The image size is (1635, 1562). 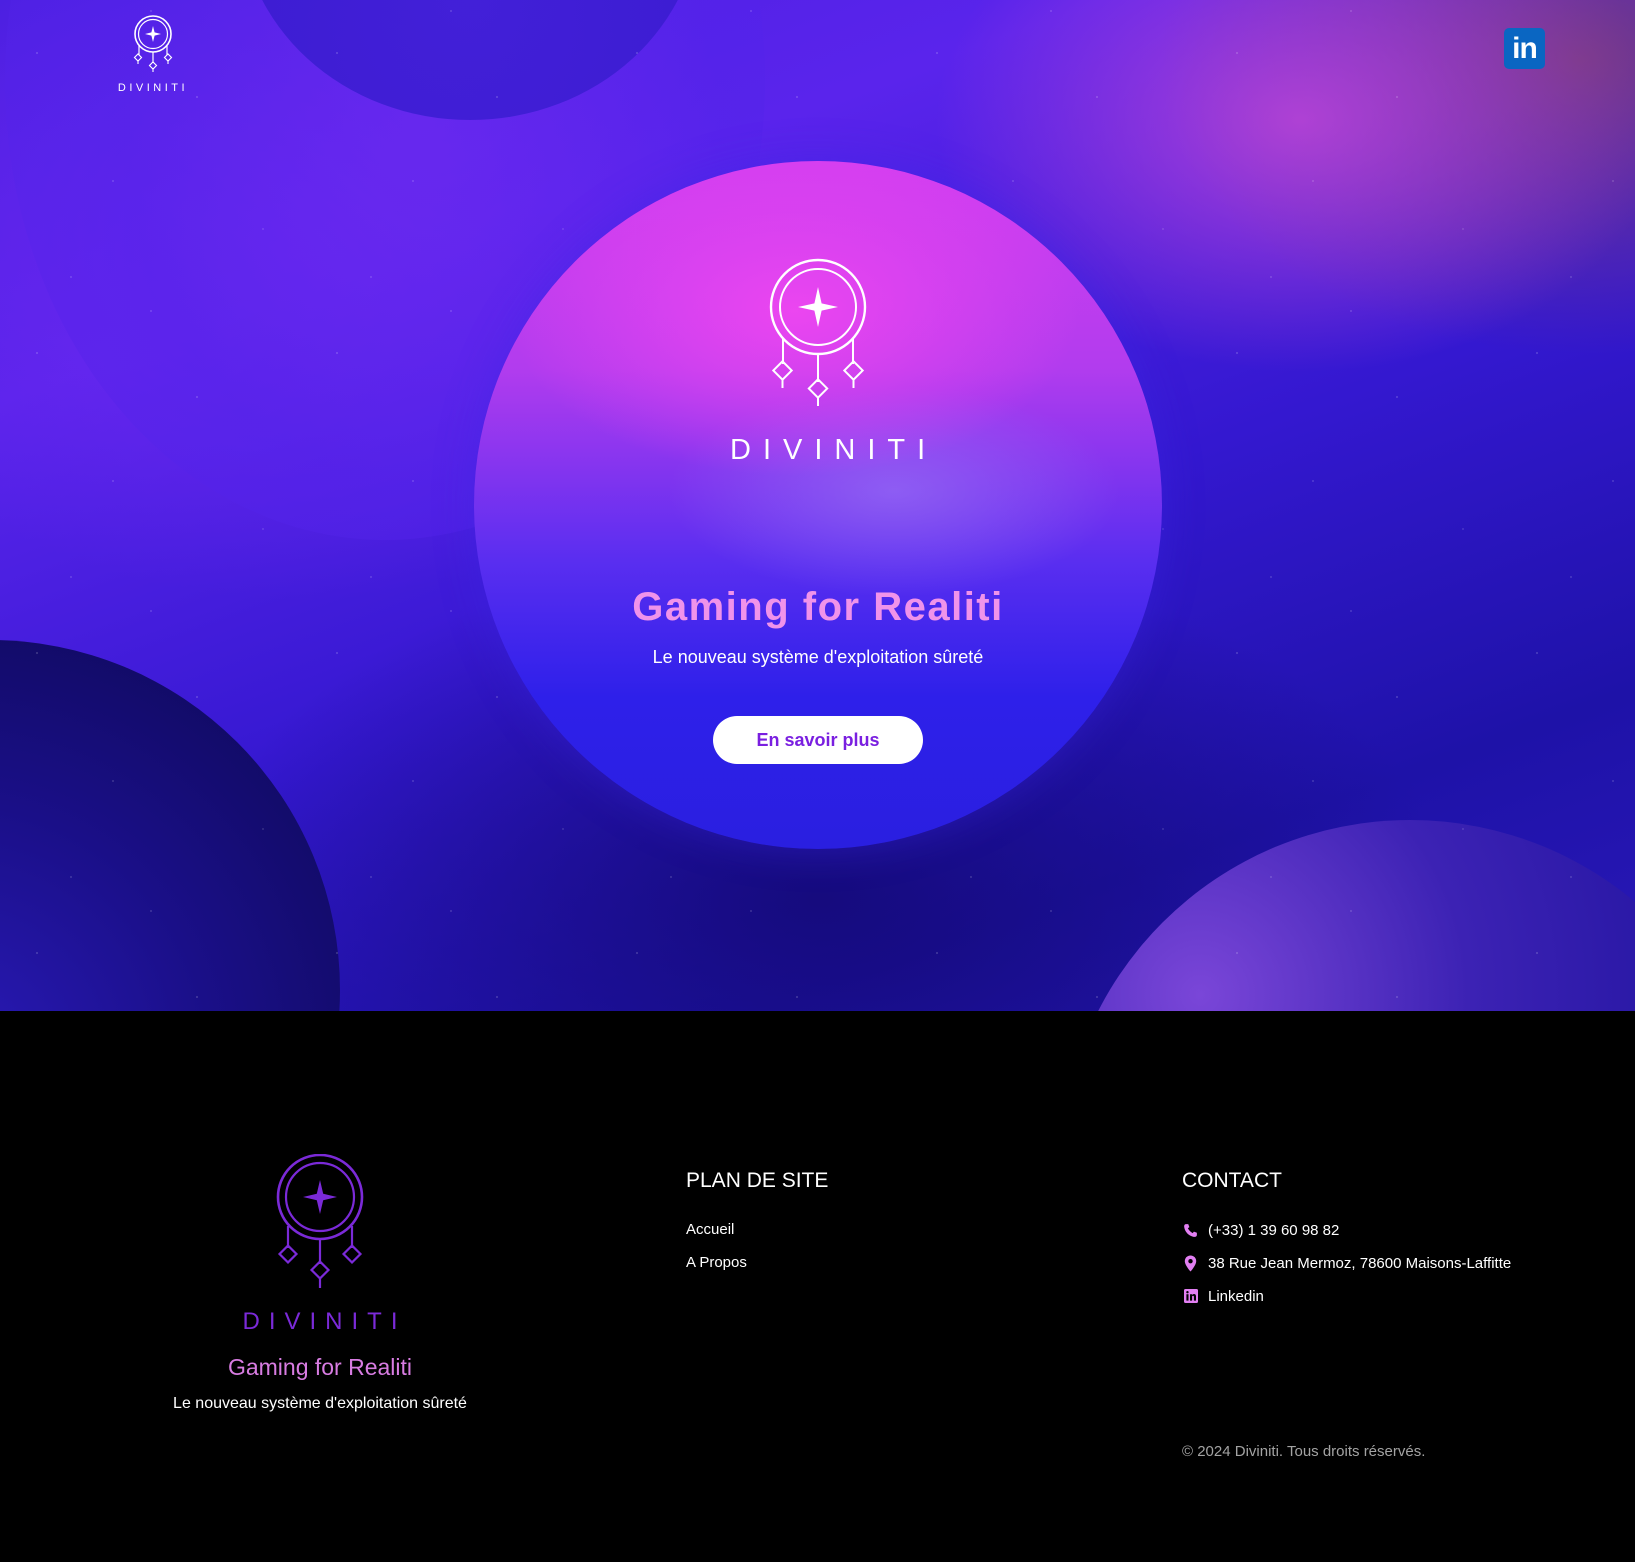 I want to click on sitemap-column: PLAN DE SITE Accueil A Propos, so click(x=757, y=1228).